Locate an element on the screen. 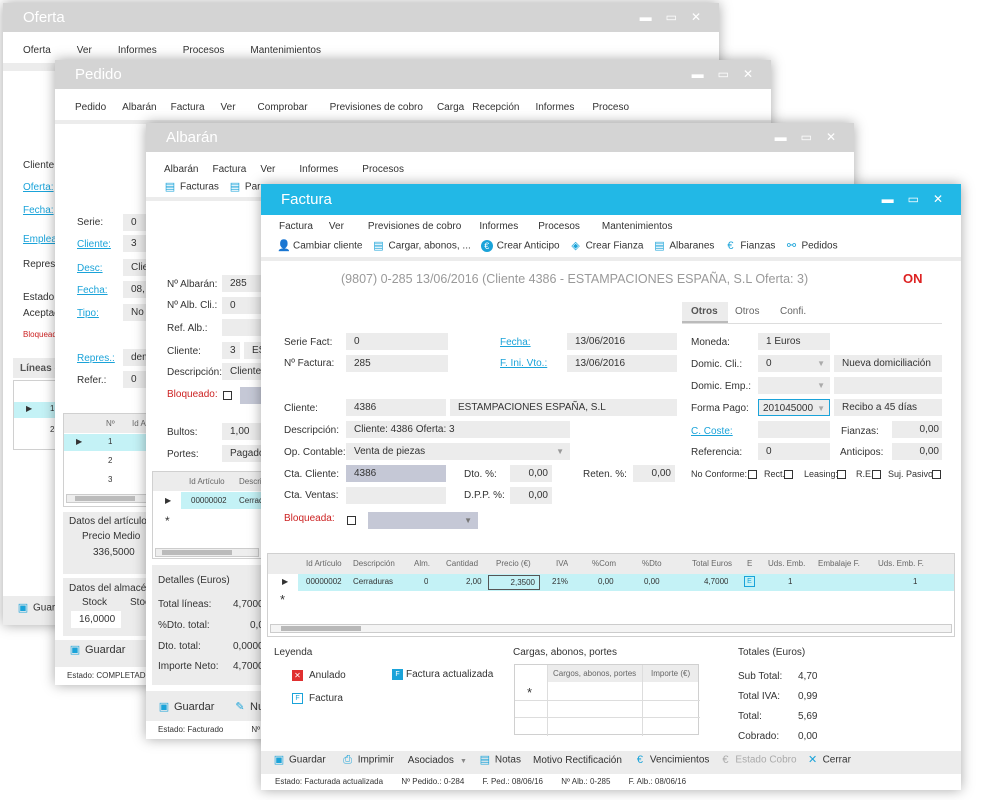 This screenshot has width=1000, height=800. leasing-checkbox is located at coordinates (841, 474).